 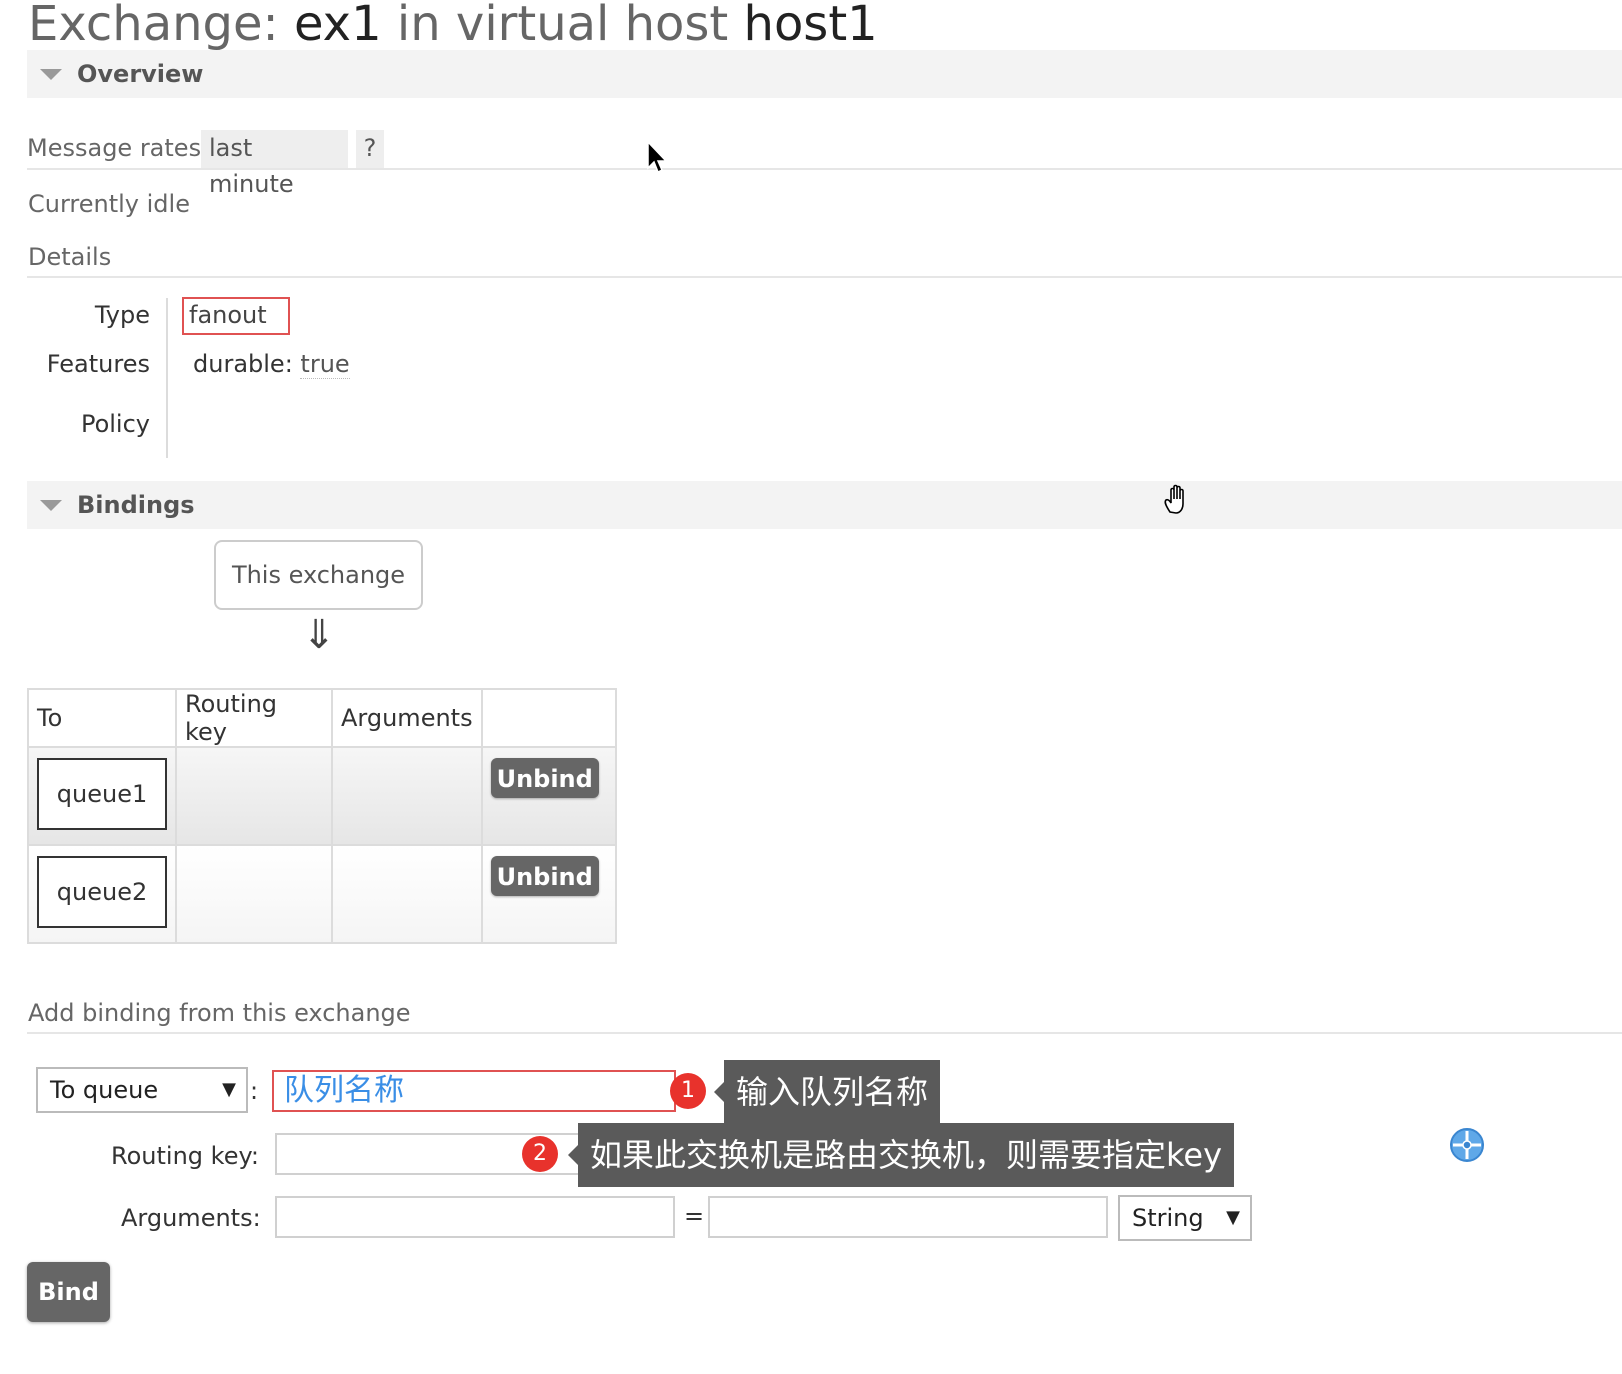 What do you see at coordinates (810, 26) in the screenshot?
I see `title-vhost: host1` at bounding box center [810, 26].